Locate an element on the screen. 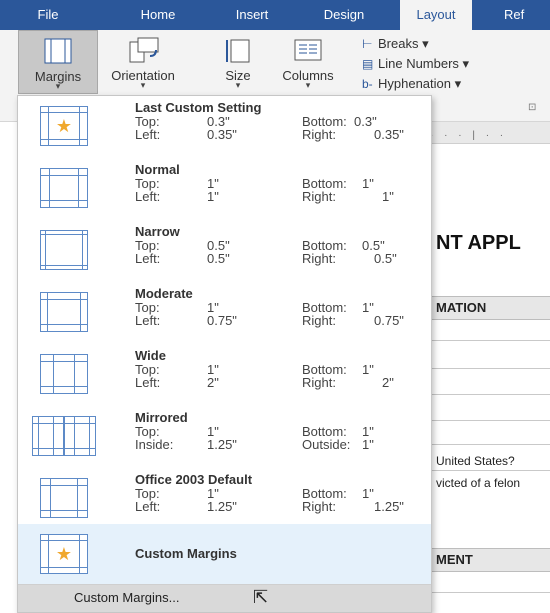 This screenshot has height=613, width=550. breaks-label: Breaks ▾ is located at coordinates (403, 43).